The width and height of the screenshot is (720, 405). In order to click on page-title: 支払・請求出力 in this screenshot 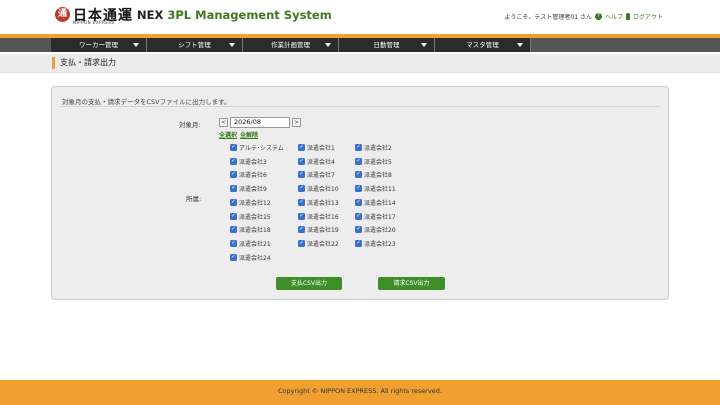, I will do `click(84, 63)`.